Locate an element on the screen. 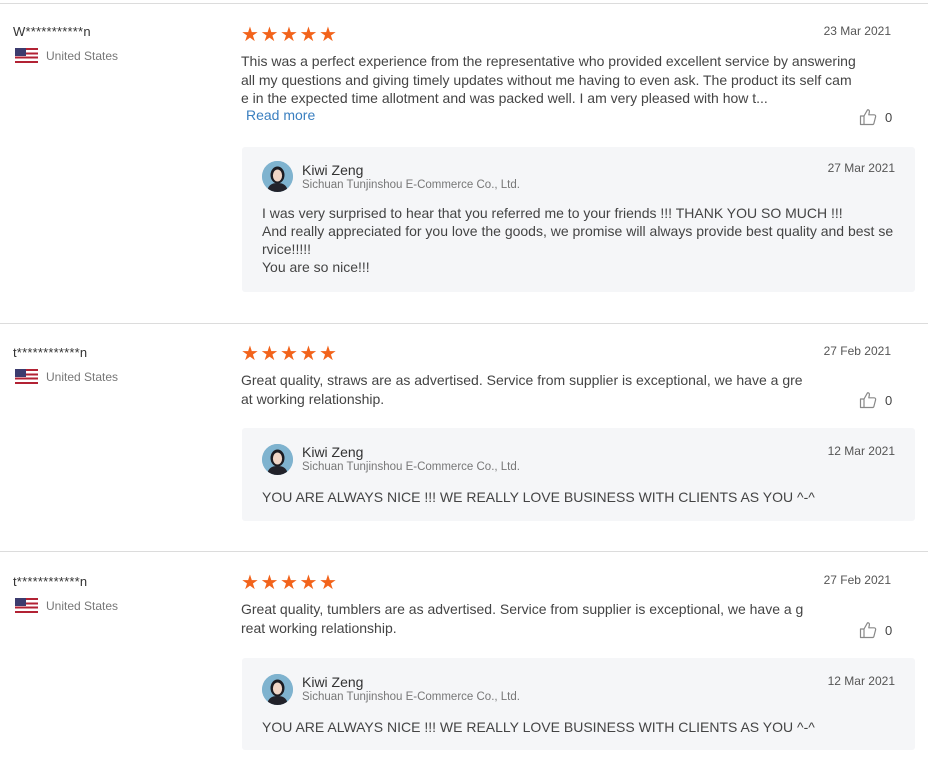 The width and height of the screenshot is (928, 769). read-more-link: Read more is located at coordinates (280, 115).